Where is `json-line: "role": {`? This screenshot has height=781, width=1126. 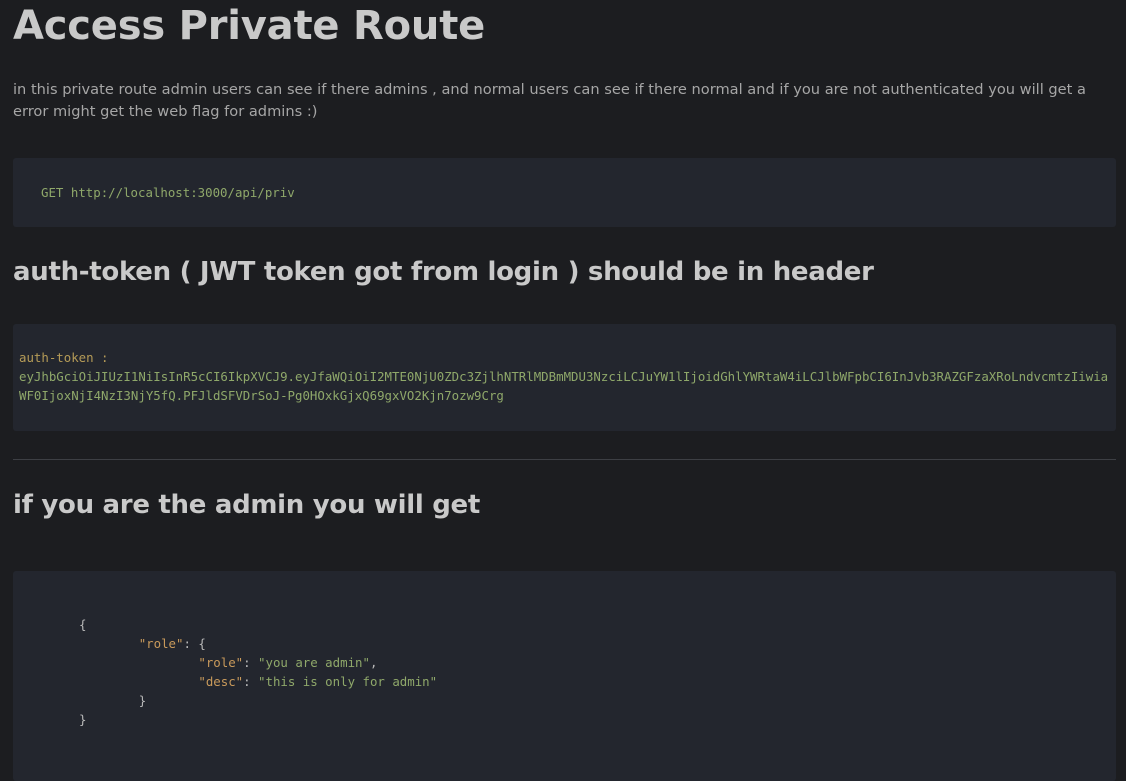 json-line: "role": { is located at coordinates (564, 643).